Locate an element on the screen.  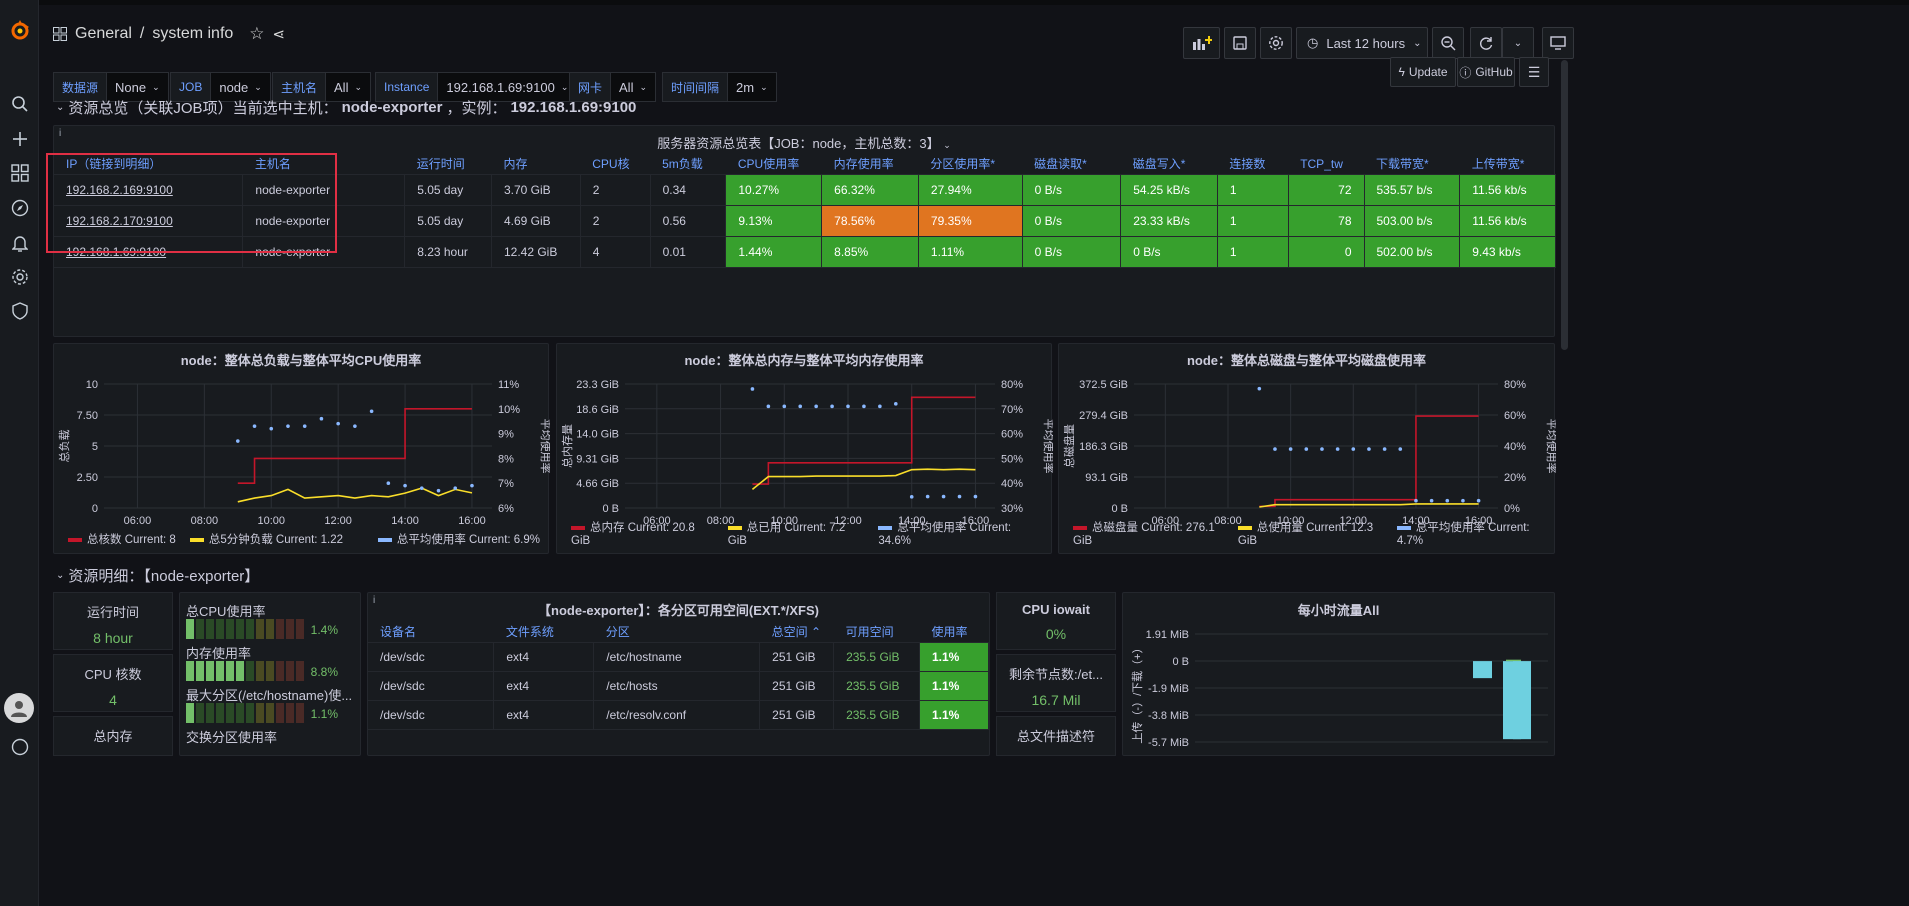
column-header: 文件系统 is located at coordinates (543, 632).